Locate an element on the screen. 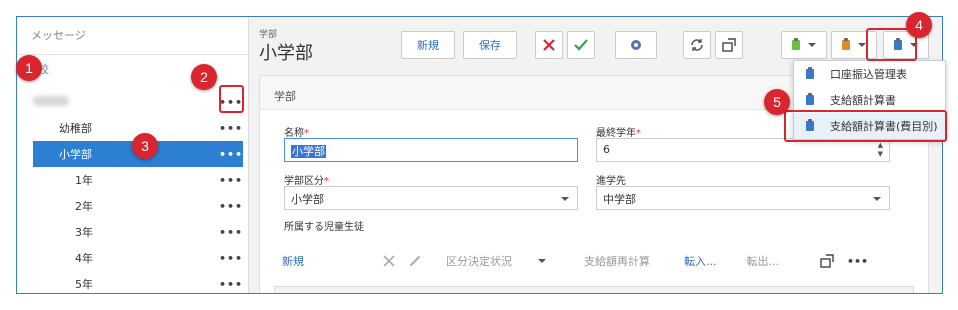  grid-toolbar: 新規 区分決定状況 支給額再計算 転入... 転出... ••• is located at coordinates (571, 261).